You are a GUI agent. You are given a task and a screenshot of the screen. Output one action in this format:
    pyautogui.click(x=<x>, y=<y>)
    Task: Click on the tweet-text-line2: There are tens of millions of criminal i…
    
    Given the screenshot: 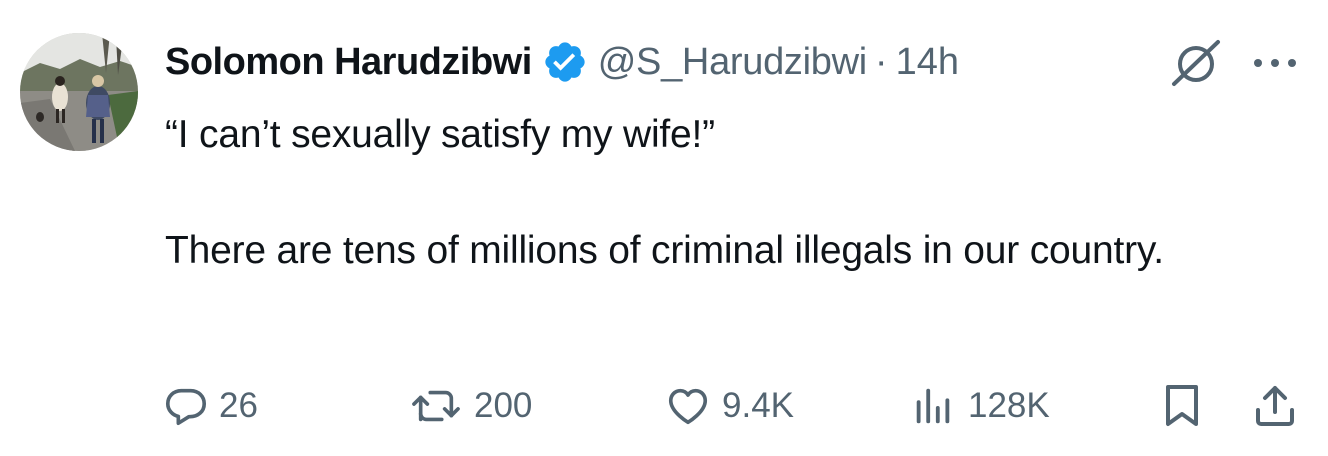 What is the action you would take?
    pyautogui.click(x=664, y=250)
    